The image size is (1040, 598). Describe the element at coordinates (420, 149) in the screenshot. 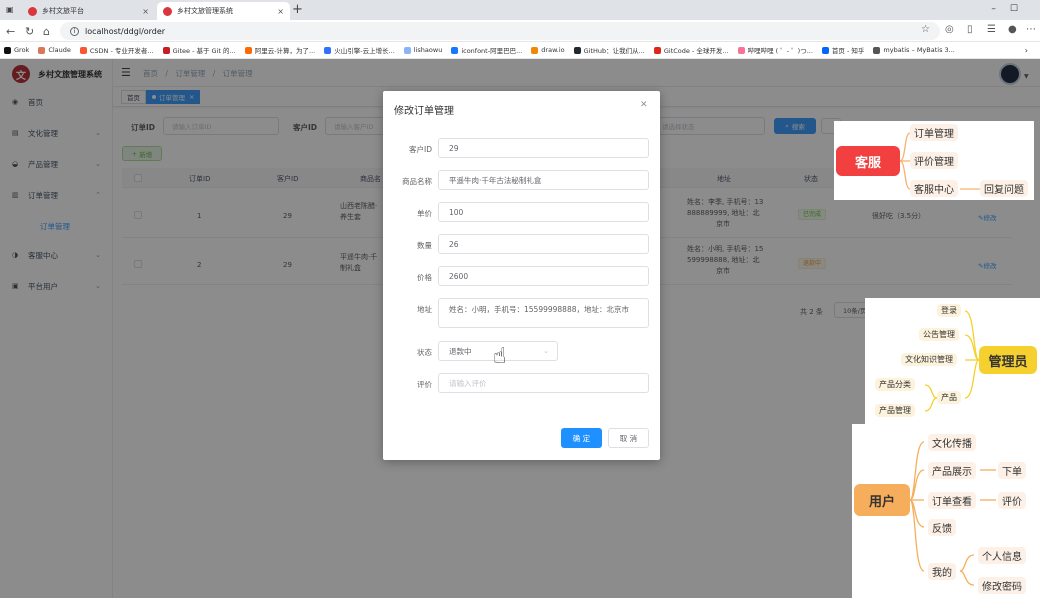

I see `customer-id-label: 客户ID` at that location.